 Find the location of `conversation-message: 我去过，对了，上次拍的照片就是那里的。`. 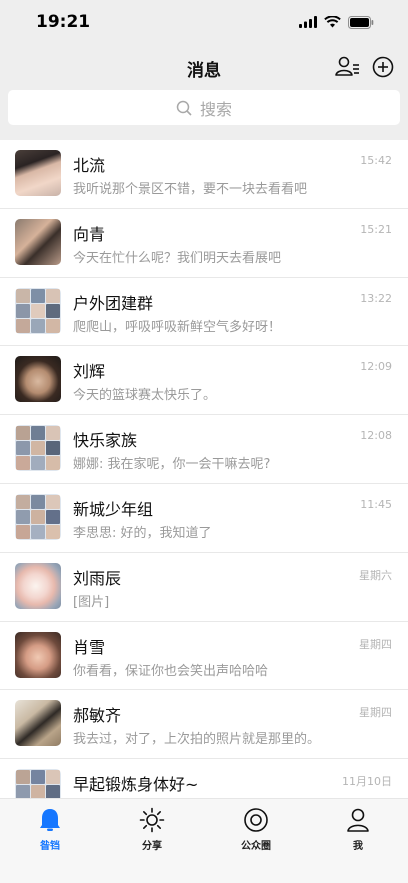

conversation-message: 我去过，对了，上次拍的照片就是那里的。 is located at coordinates (197, 740).